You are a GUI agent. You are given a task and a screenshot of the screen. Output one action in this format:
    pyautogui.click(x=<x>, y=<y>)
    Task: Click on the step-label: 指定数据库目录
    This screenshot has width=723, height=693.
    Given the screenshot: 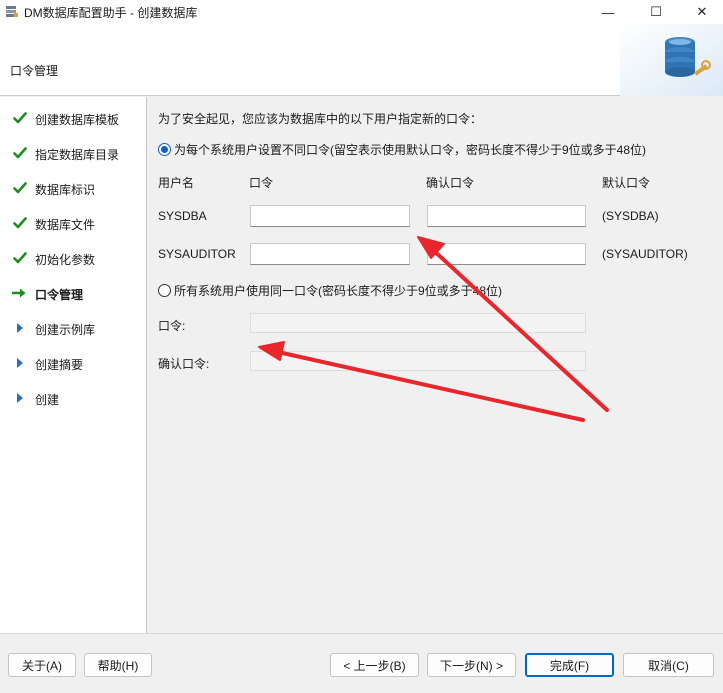 What is the action you would take?
    pyautogui.click(x=77, y=155)
    